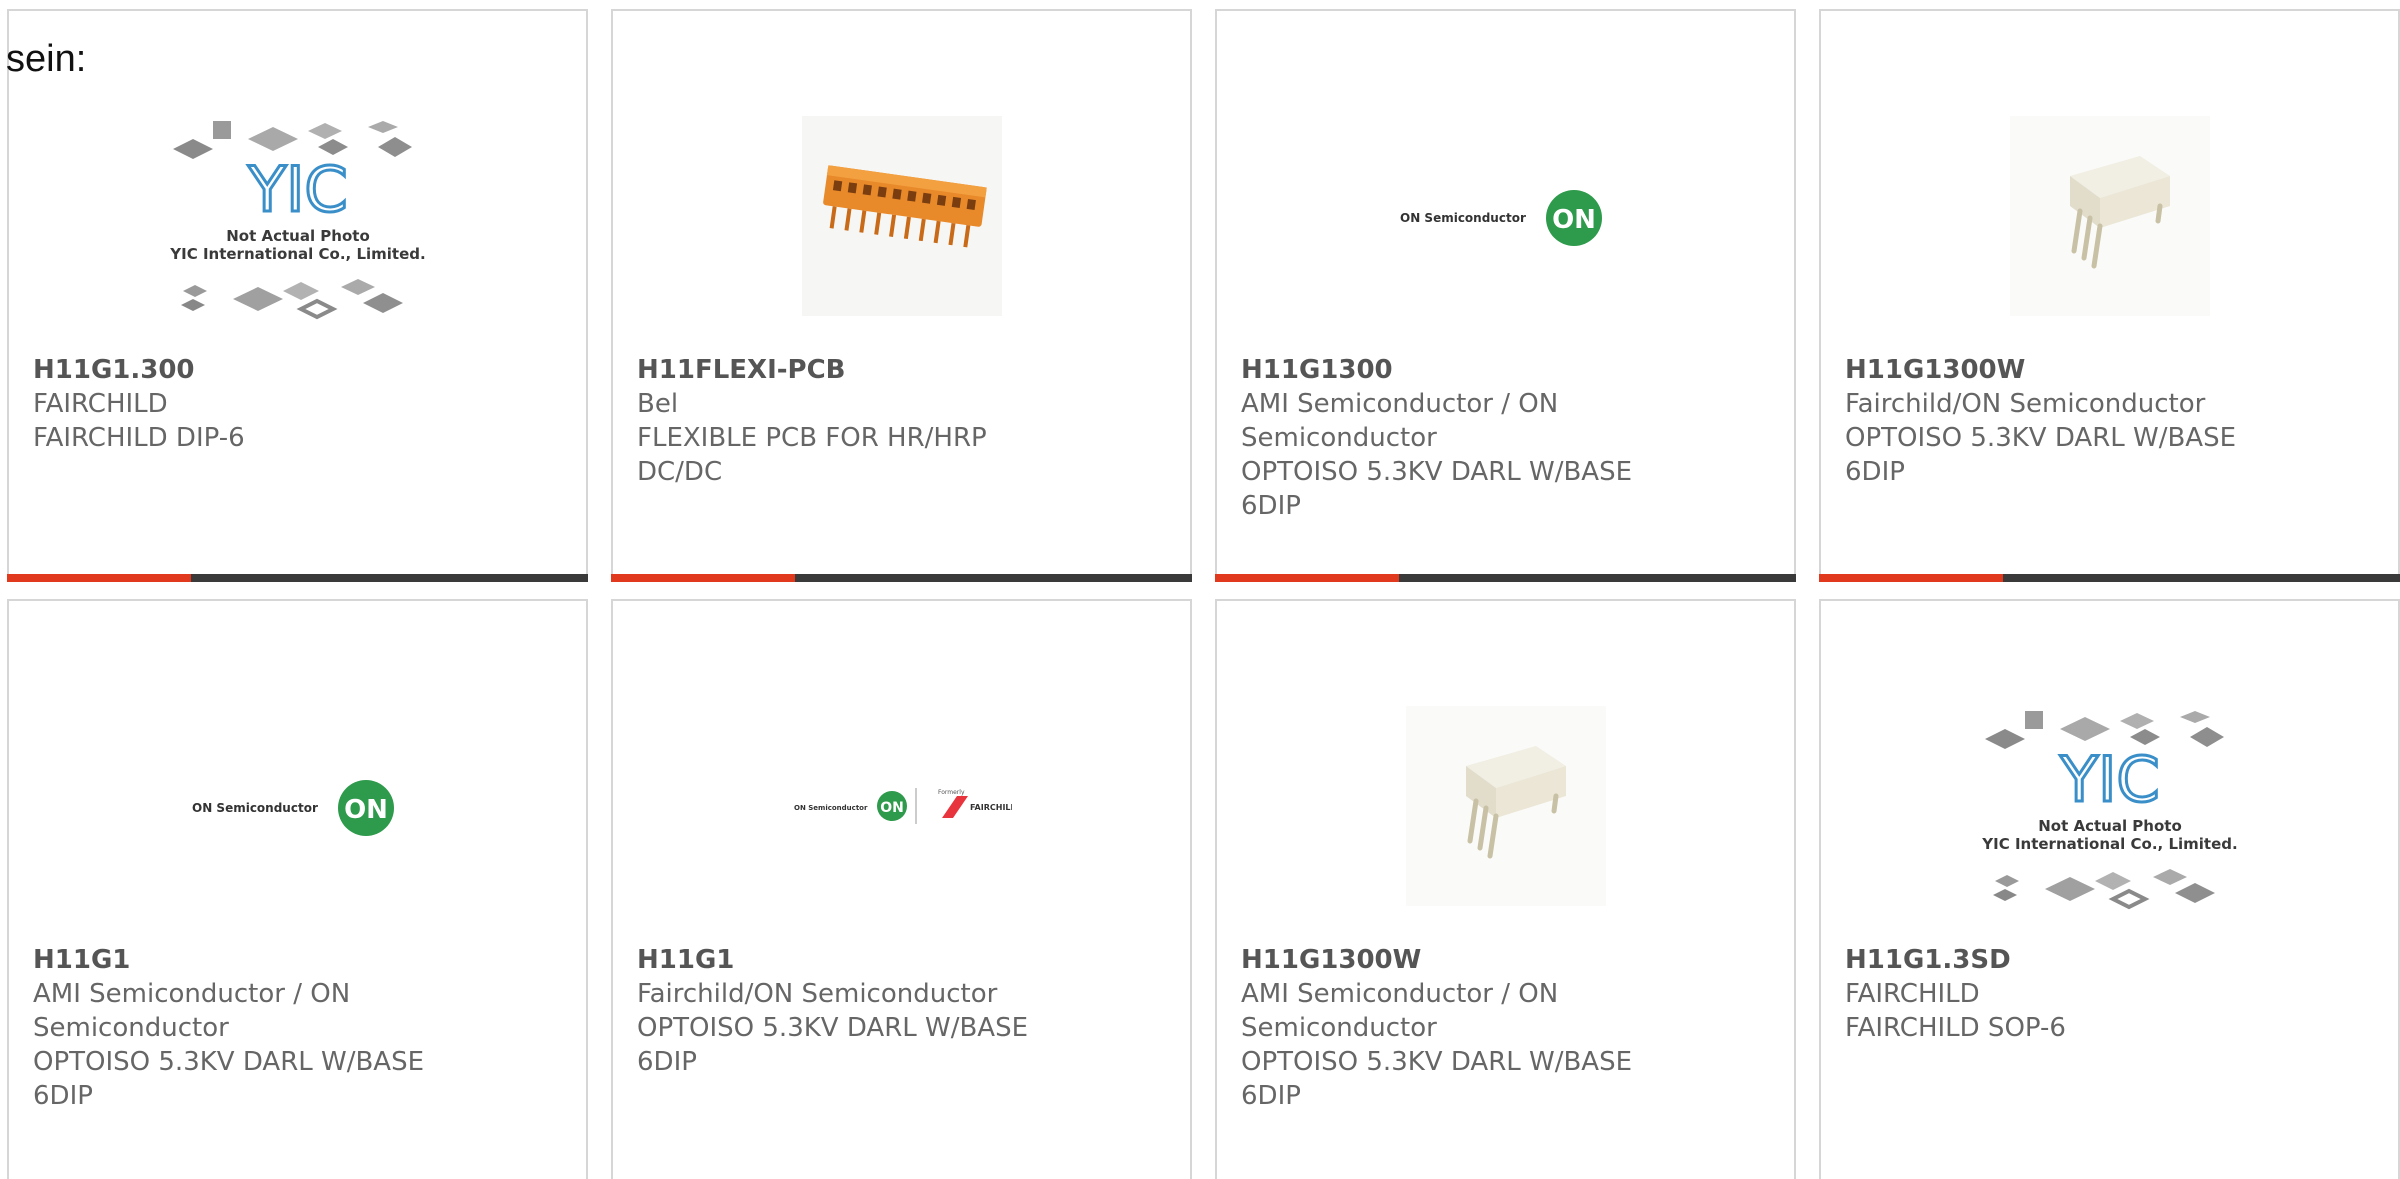 This screenshot has height=1179, width=2400. Describe the element at coordinates (2046, 994) in the screenshot. I see `product-info: H11G1.3SD FAIRCHILD FAIRCHILD SOP-6` at that location.